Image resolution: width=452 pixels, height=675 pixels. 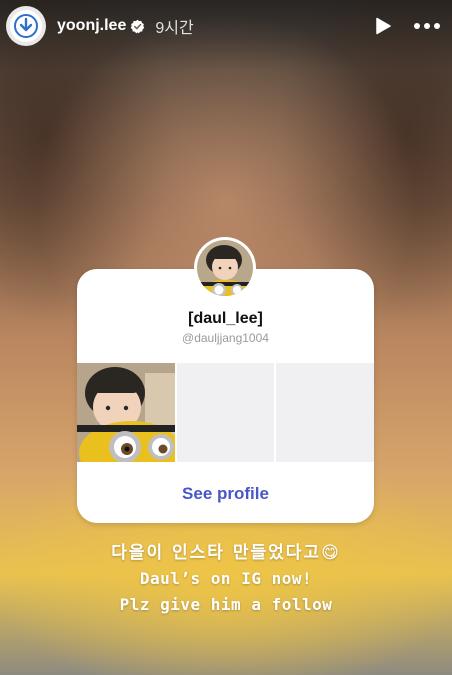 What do you see at coordinates (225, 494) in the screenshot?
I see `see-profile-button: See profile` at bounding box center [225, 494].